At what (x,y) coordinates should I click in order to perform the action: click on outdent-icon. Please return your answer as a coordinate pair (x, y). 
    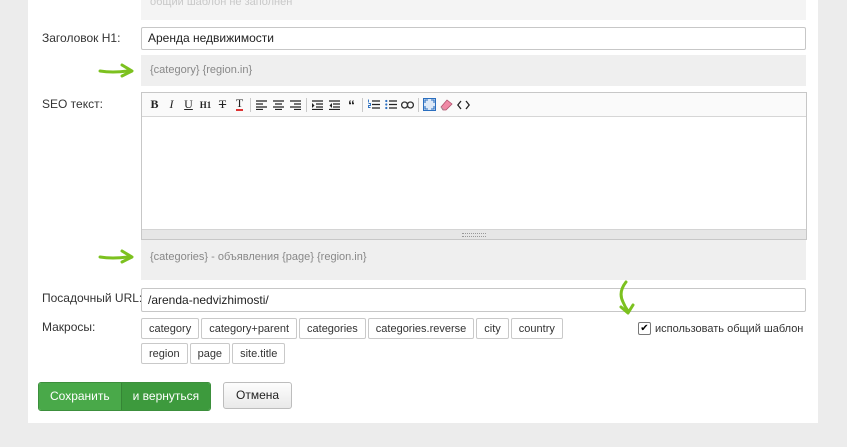
    Looking at the image, I should click on (334, 104).